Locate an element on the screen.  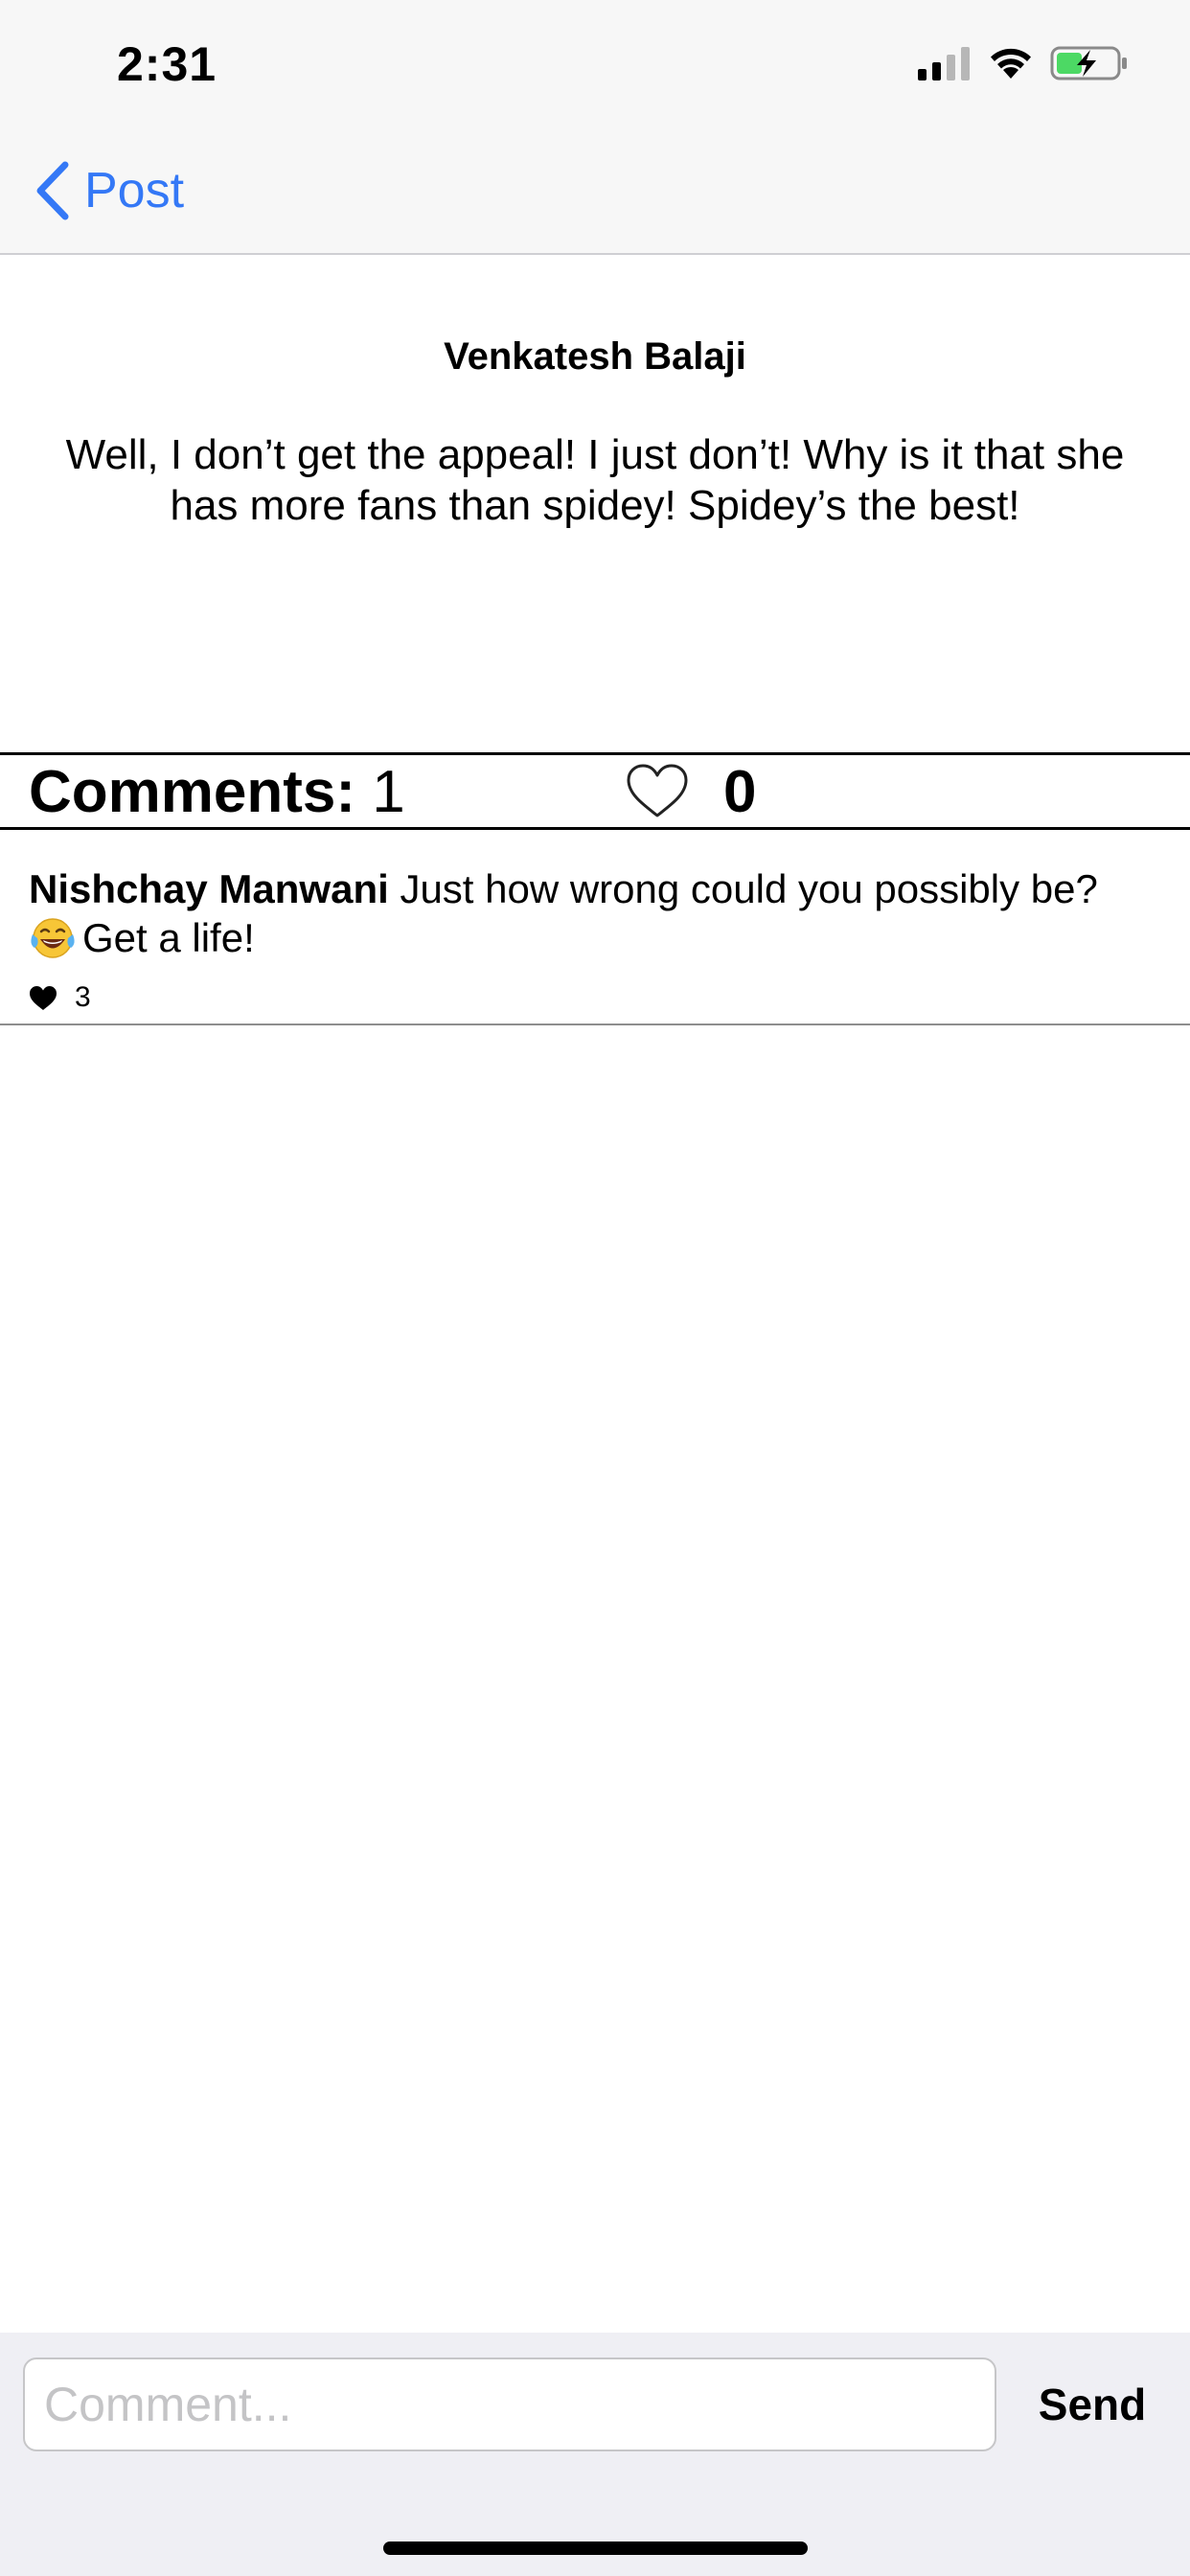
comment-author: Nishchay Manwani is located at coordinates (209, 888).